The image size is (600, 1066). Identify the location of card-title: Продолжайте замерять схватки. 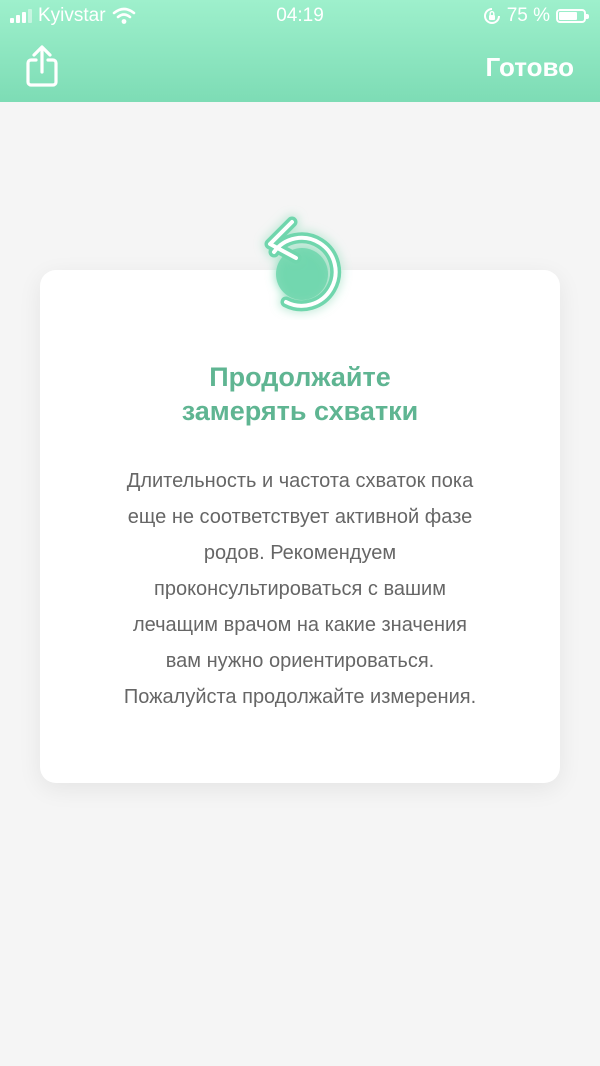
(300, 394).